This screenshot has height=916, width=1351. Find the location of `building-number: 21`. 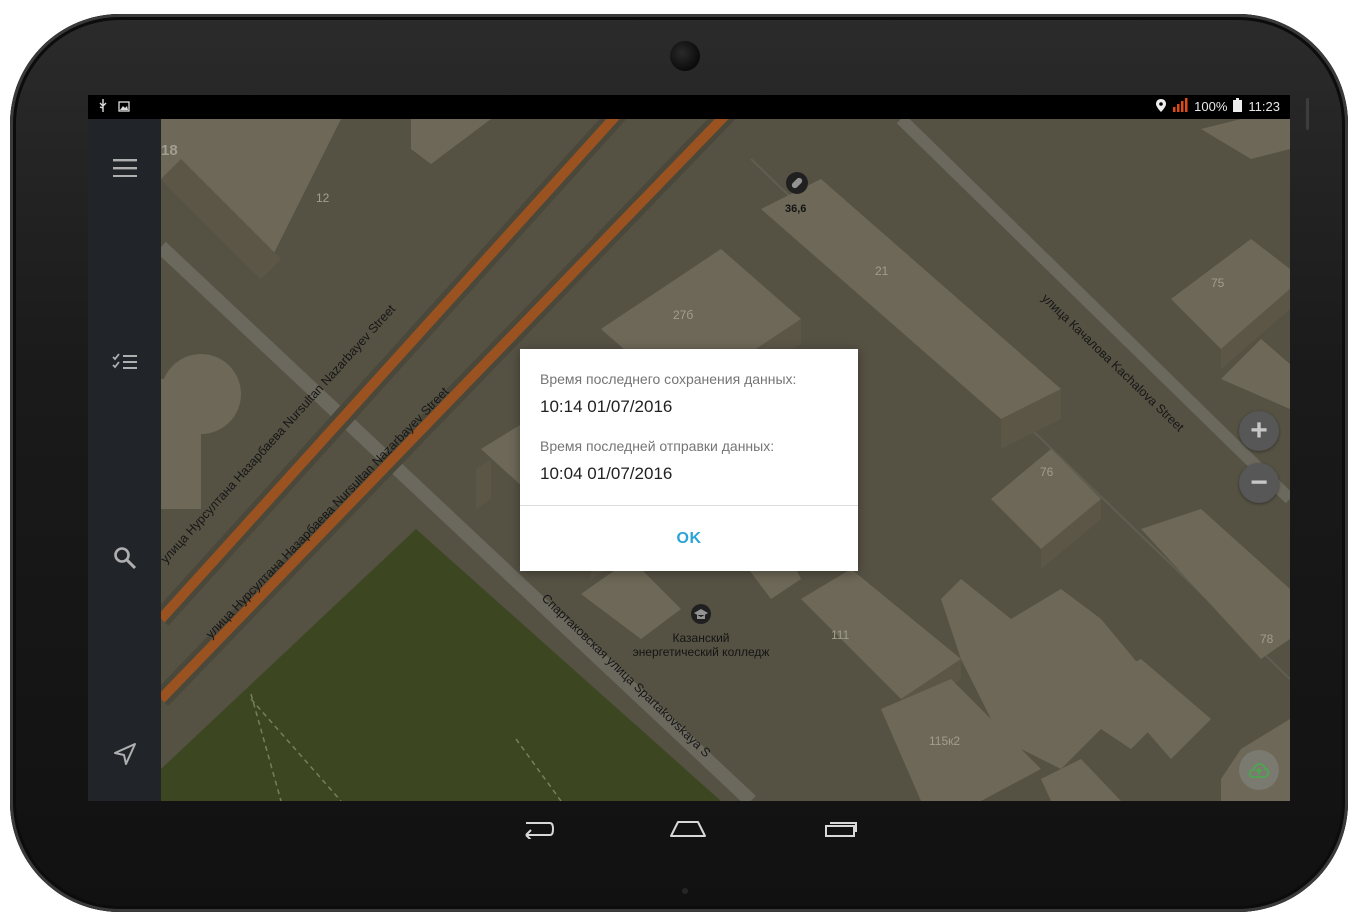

building-number: 21 is located at coordinates (882, 271).